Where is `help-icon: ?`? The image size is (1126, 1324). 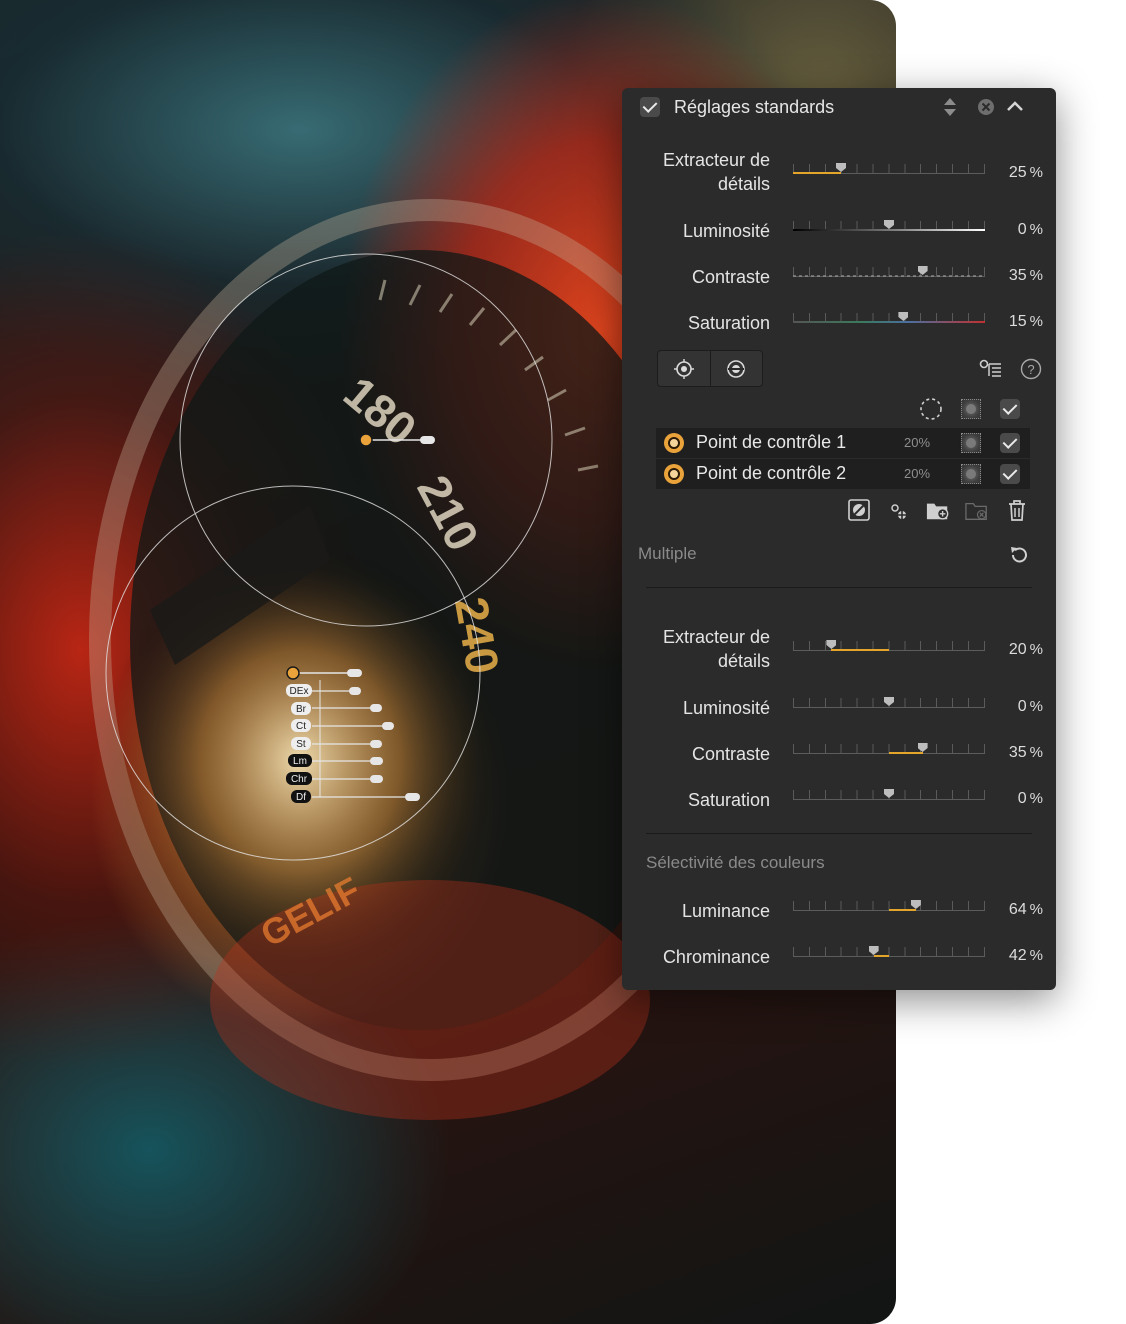
help-icon: ? is located at coordinates (1031, 369).